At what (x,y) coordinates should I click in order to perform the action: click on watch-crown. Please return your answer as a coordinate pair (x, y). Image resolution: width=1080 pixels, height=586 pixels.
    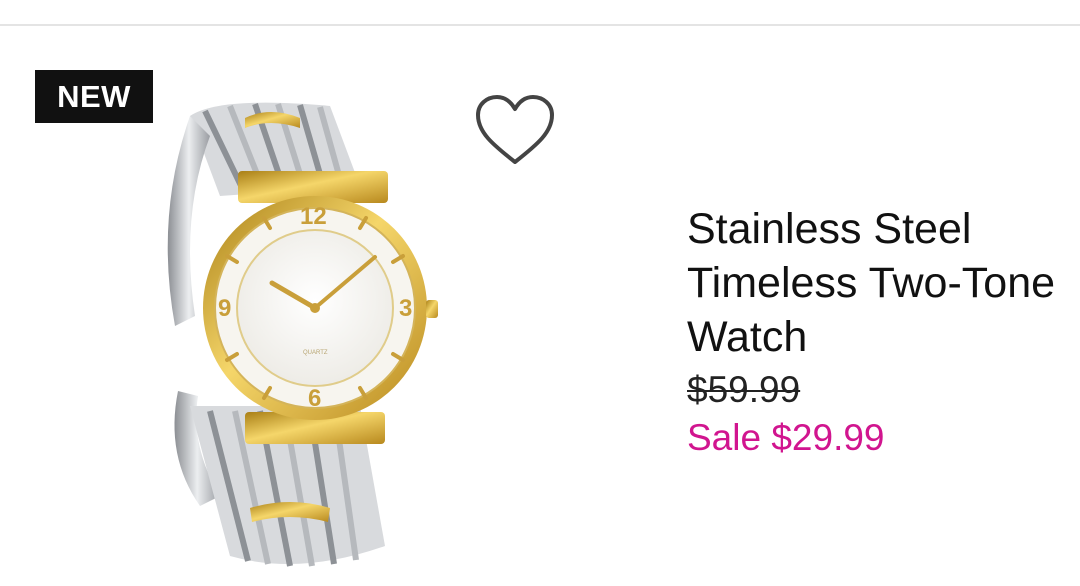
    Looking at the image, I should click on (432, 309).